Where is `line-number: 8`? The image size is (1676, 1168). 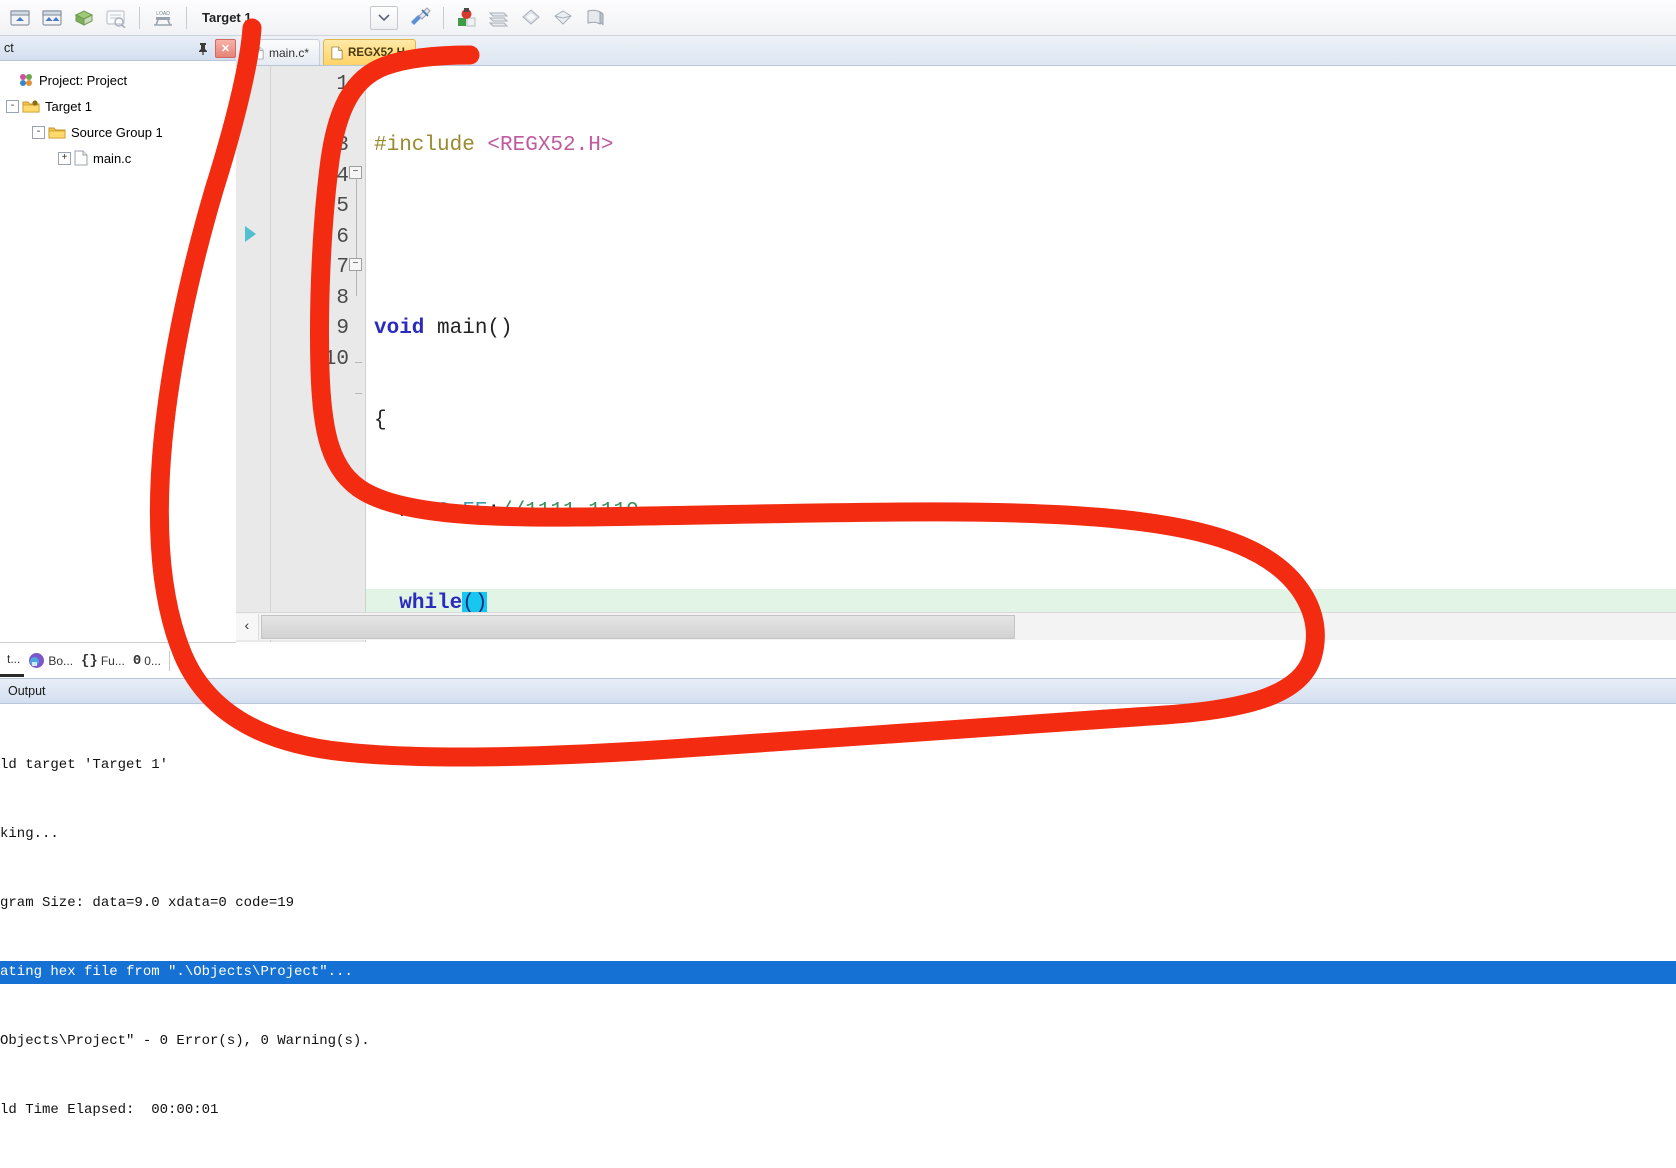
line-number: 8 is located at coordinates (342, 298).